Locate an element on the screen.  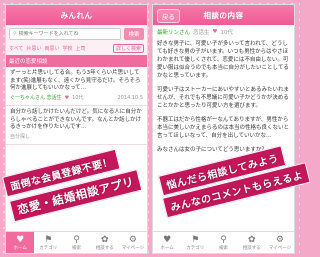
back-button: 戻る is located at coordinates (168, 16).